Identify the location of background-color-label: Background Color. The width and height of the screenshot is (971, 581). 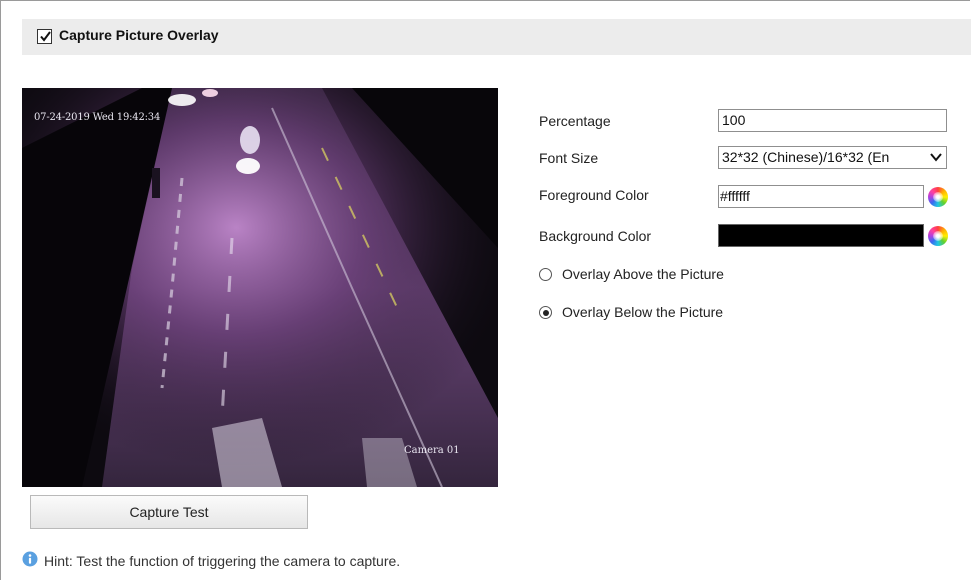
(595, 236).